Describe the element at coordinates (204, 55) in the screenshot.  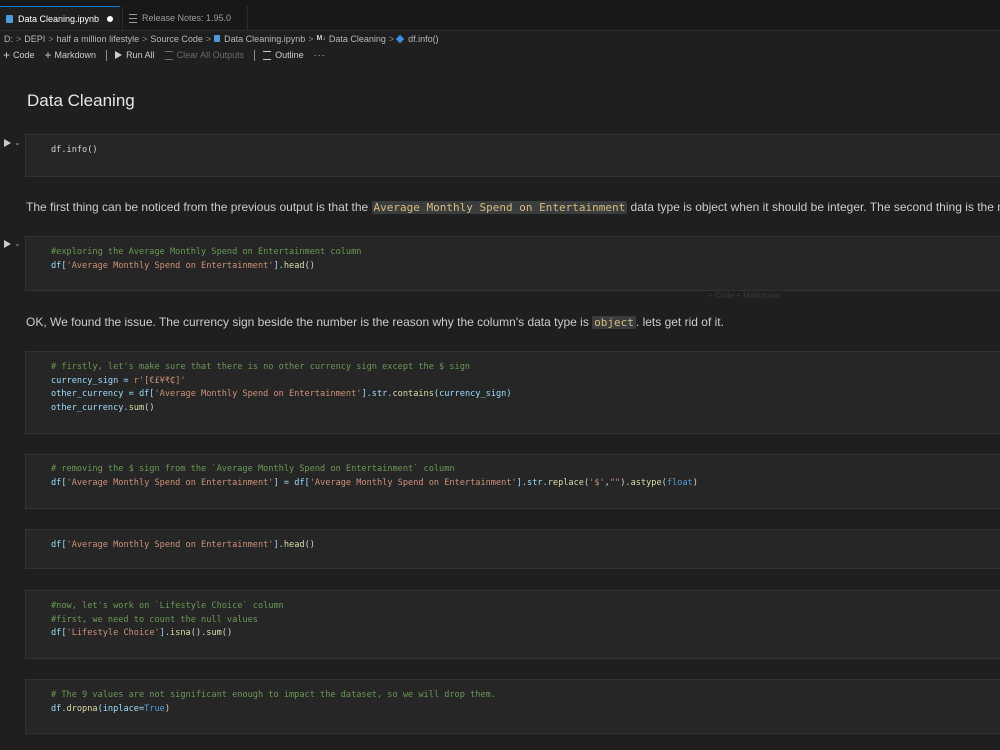
I see `clear-all-outputs-button: Clear All Outputs` at that location.